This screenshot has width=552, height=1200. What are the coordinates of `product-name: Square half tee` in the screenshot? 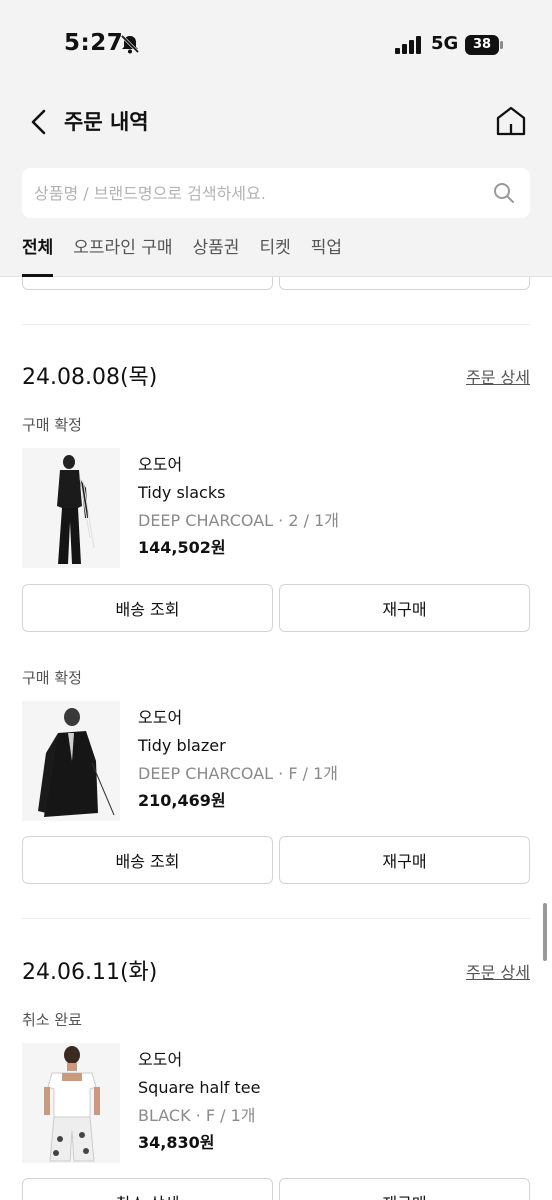 It's located at (328, 1088).